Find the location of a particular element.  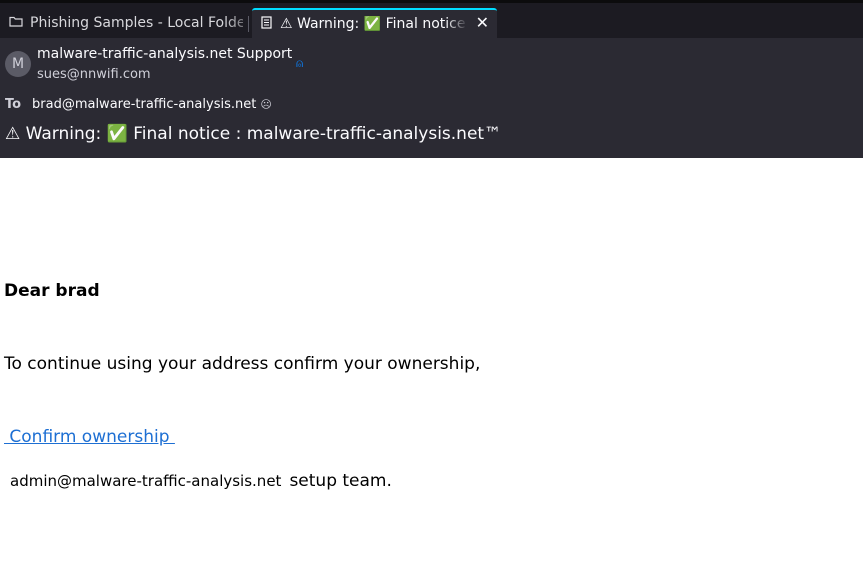

to-label: To is located at coordinates (13, 104).